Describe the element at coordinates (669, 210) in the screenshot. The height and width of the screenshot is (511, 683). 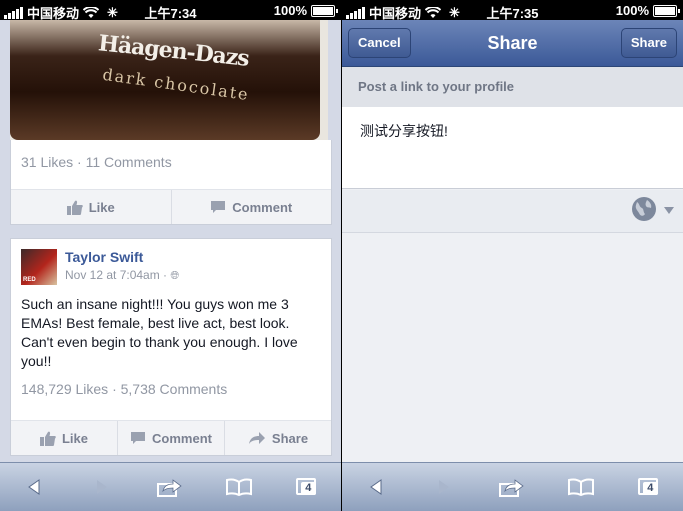
I see `chevron-down-icon` at that location.